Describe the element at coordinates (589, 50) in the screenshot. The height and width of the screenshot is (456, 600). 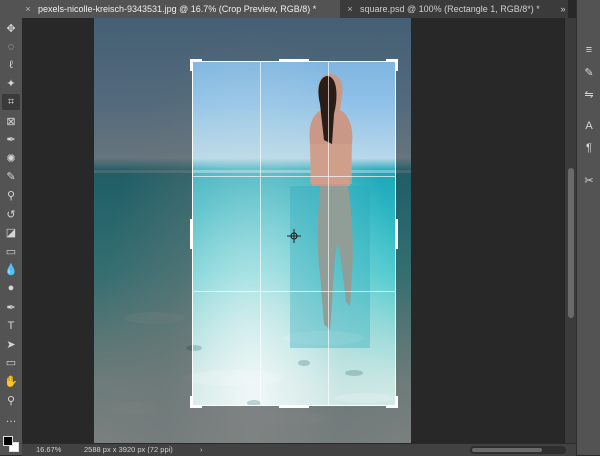
I see `adjustments-panel-icon: ≡` at that location.